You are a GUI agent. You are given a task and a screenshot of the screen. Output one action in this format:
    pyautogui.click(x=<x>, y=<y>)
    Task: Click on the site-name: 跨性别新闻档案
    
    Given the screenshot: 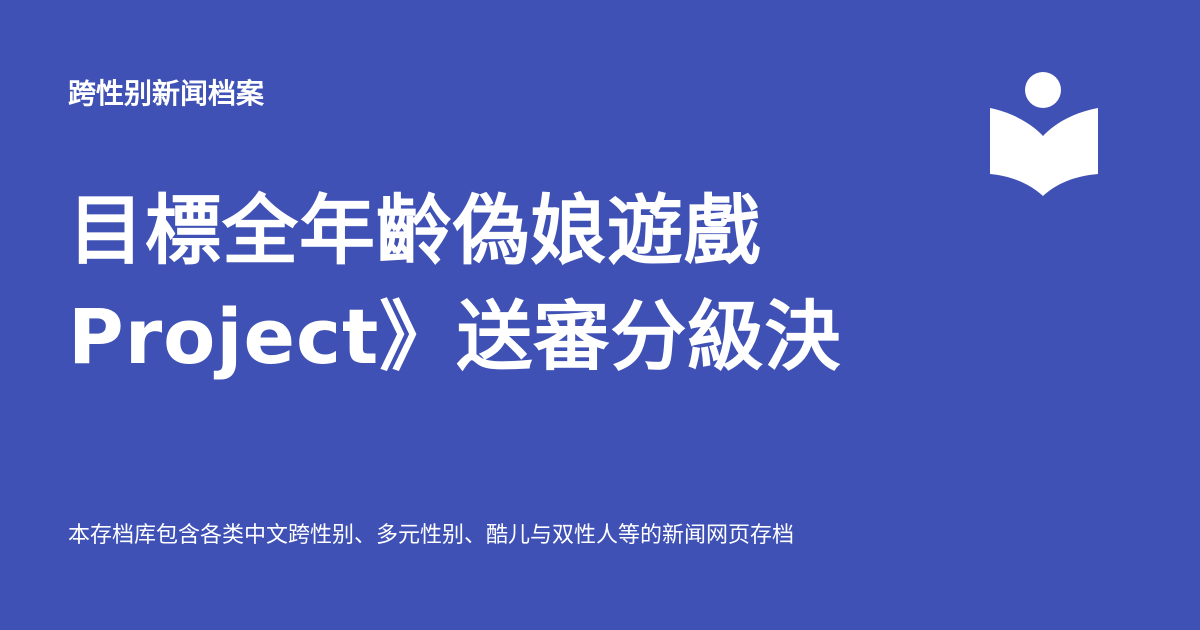 What is the action you would take?
    pyautogui.click(x=166, y=93)
    